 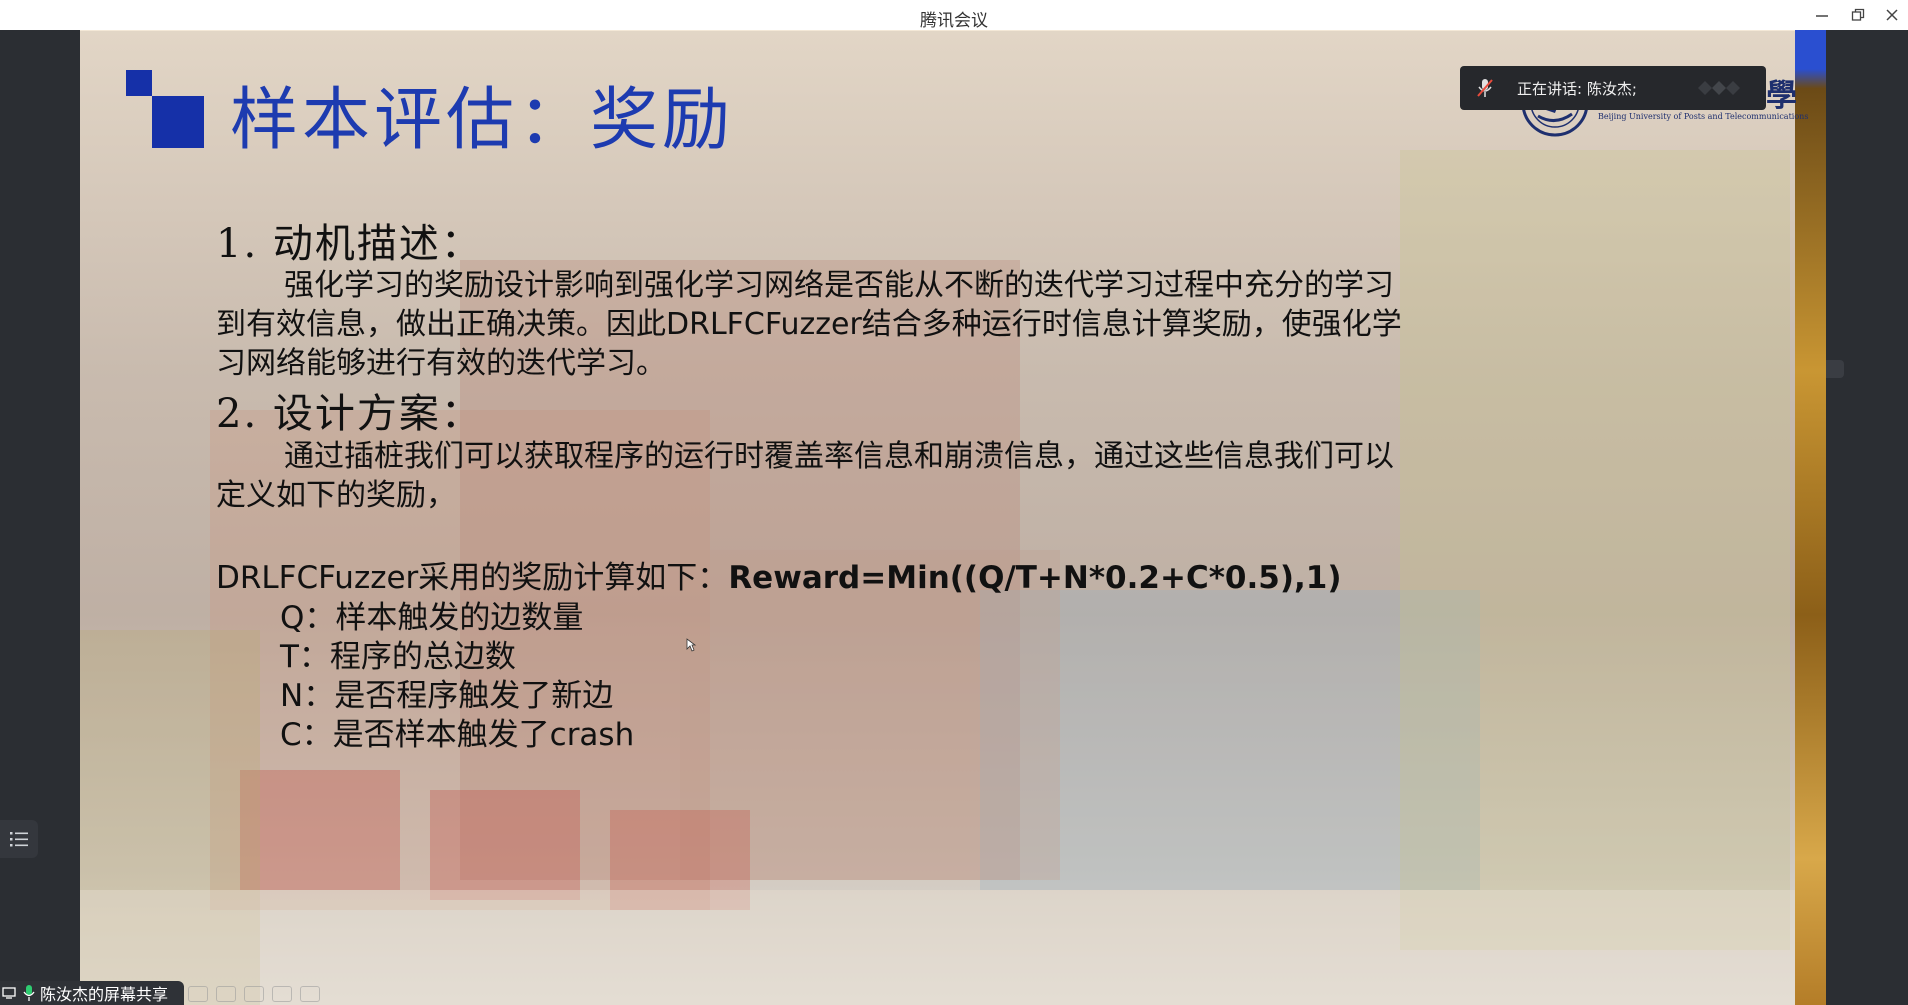 I want to click on minimize-icon, so click(x=1822, y=16).